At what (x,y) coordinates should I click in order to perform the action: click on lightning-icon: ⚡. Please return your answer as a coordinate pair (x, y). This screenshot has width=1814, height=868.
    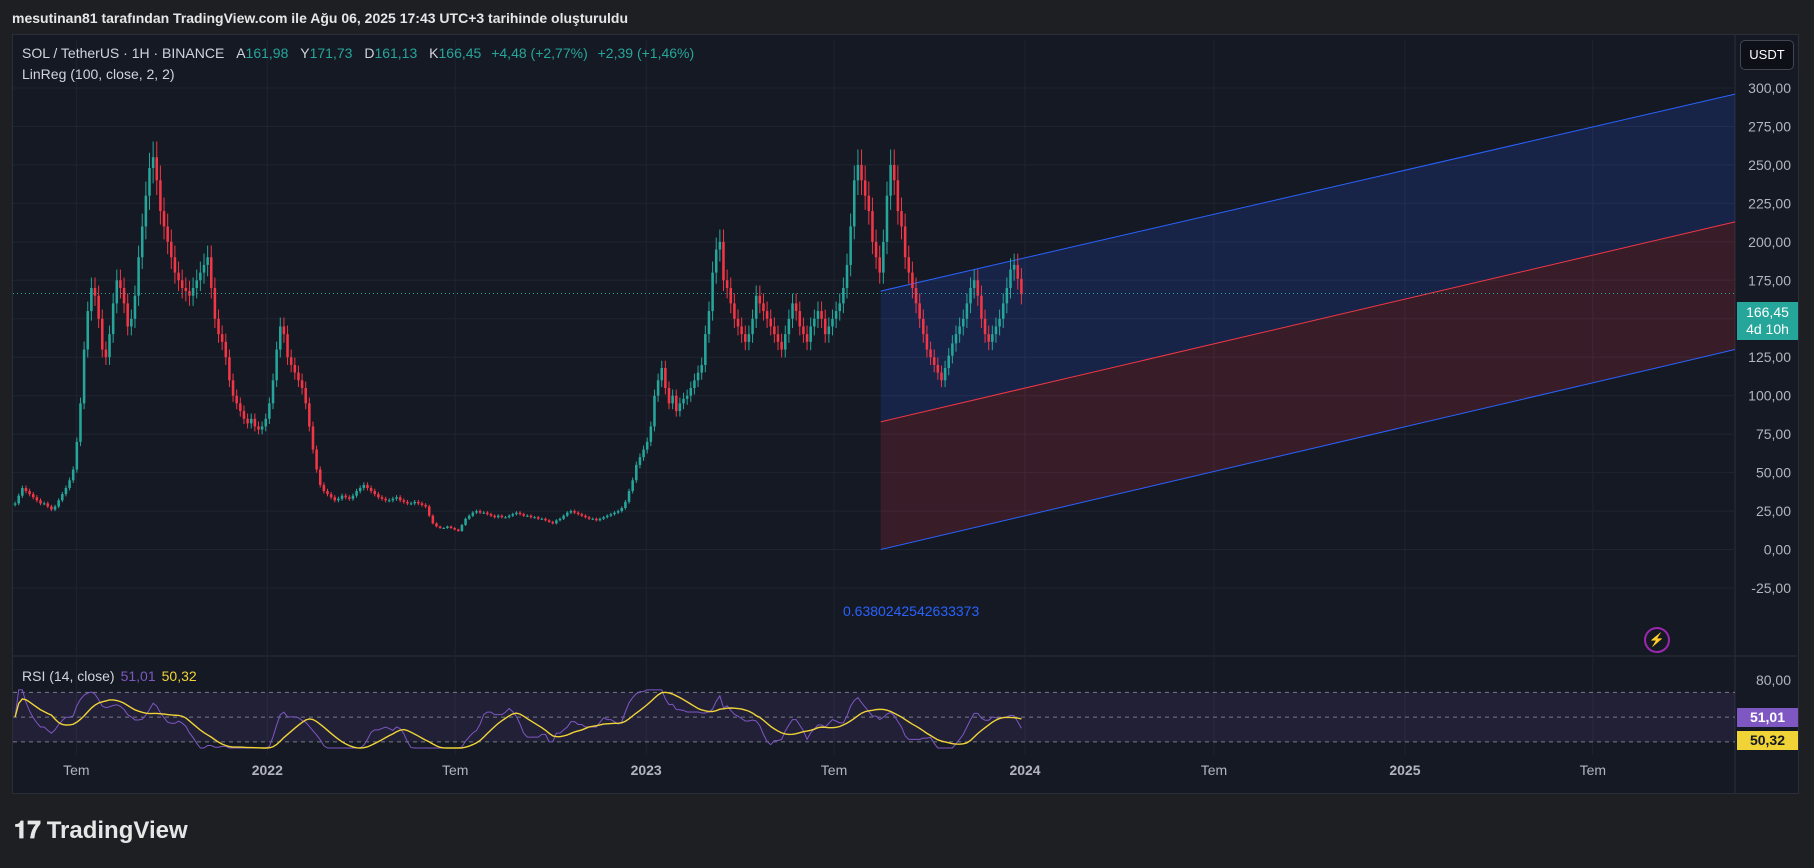
    Looking at the image, I should click on (1657, 640).